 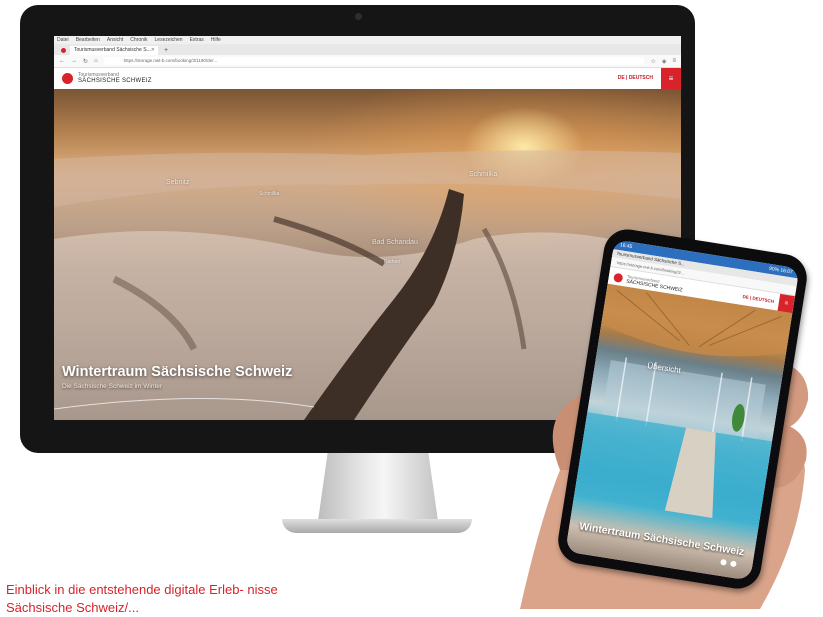 What do you see at coordinates (679, 432) in the screenshot?
I see `phone-panorama-view: Übersicht Wintertraum Sächsische Schweiz` at bounding box center [679, 432].